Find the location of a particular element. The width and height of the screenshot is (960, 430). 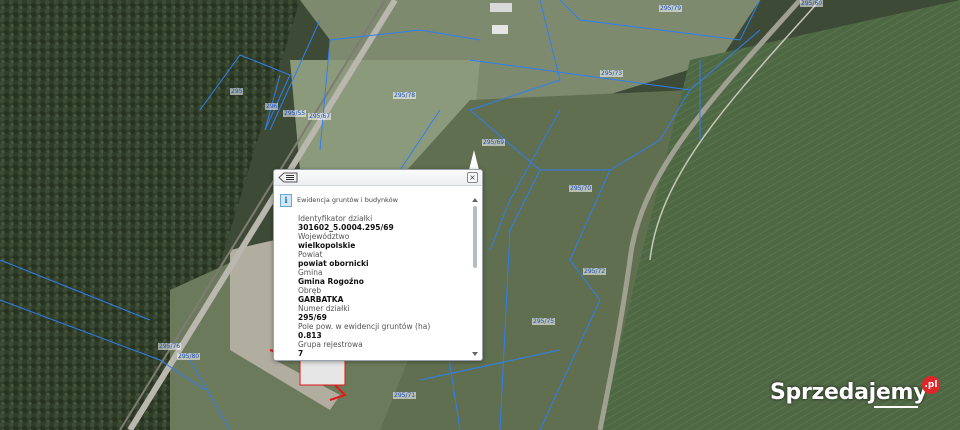

parcel-label: 295 is located at coordinates (237, 91).